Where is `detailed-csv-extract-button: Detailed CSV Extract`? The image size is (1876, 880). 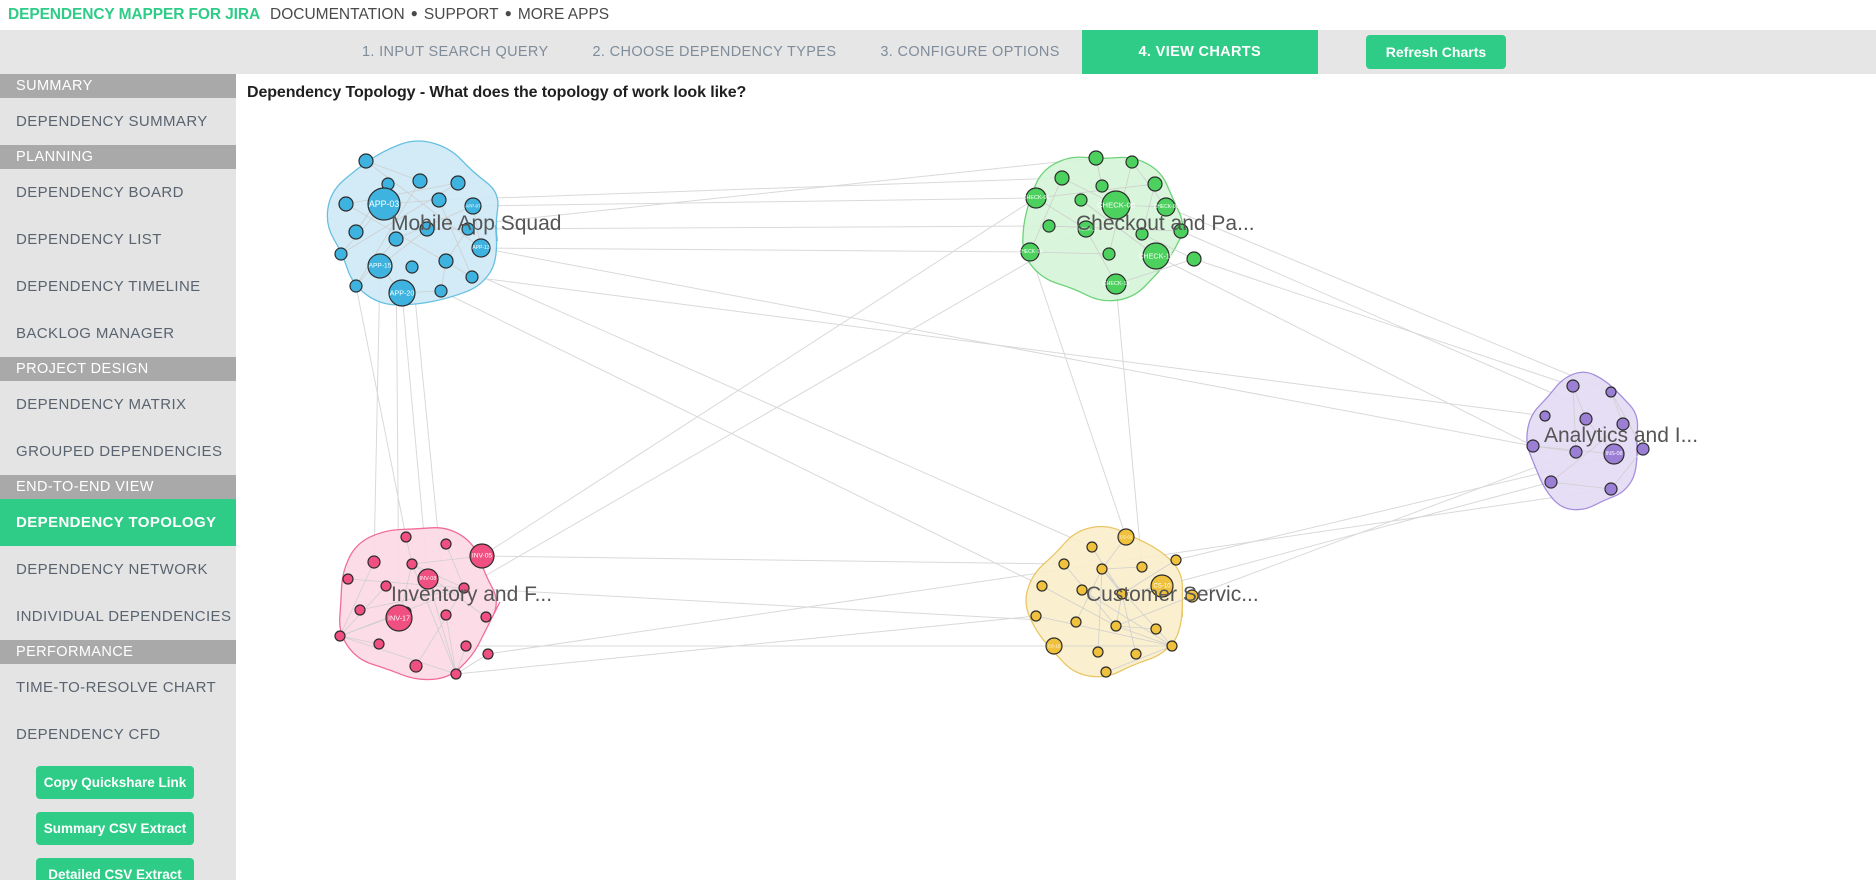 detailed-csv-extract-button: Detailed CSV Extract is located at coordinates (115, 869).